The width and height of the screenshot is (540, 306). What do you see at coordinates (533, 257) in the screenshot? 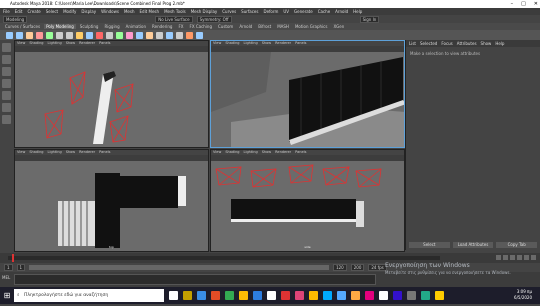
I see `go-end-icon` at bounding box center [533, 257].